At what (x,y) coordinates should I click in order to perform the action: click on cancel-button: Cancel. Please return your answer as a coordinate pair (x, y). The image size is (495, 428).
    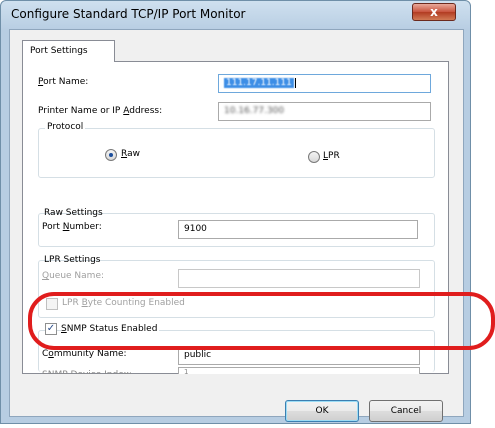
    Looking at the image, I should click on (406, 411).